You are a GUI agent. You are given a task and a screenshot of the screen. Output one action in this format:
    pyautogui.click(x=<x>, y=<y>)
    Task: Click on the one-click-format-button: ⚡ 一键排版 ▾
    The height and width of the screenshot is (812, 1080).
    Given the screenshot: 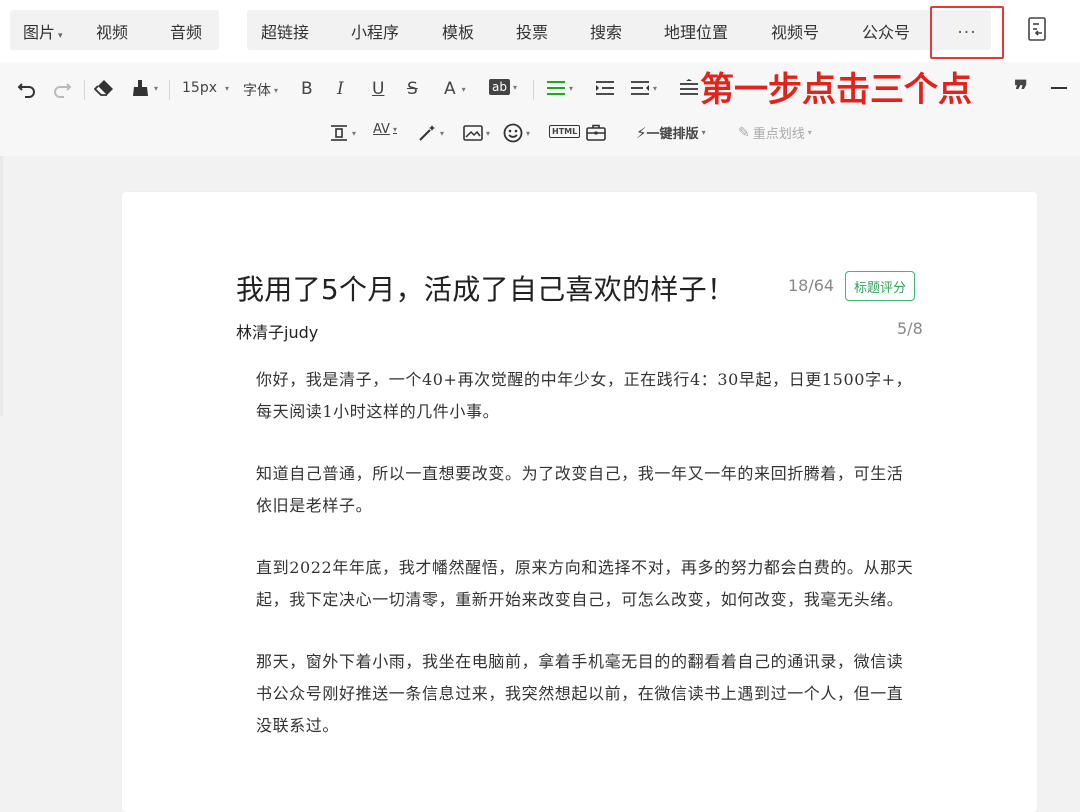 What is the action you would take?
    pyautogui.click(x=671, y=133)
    